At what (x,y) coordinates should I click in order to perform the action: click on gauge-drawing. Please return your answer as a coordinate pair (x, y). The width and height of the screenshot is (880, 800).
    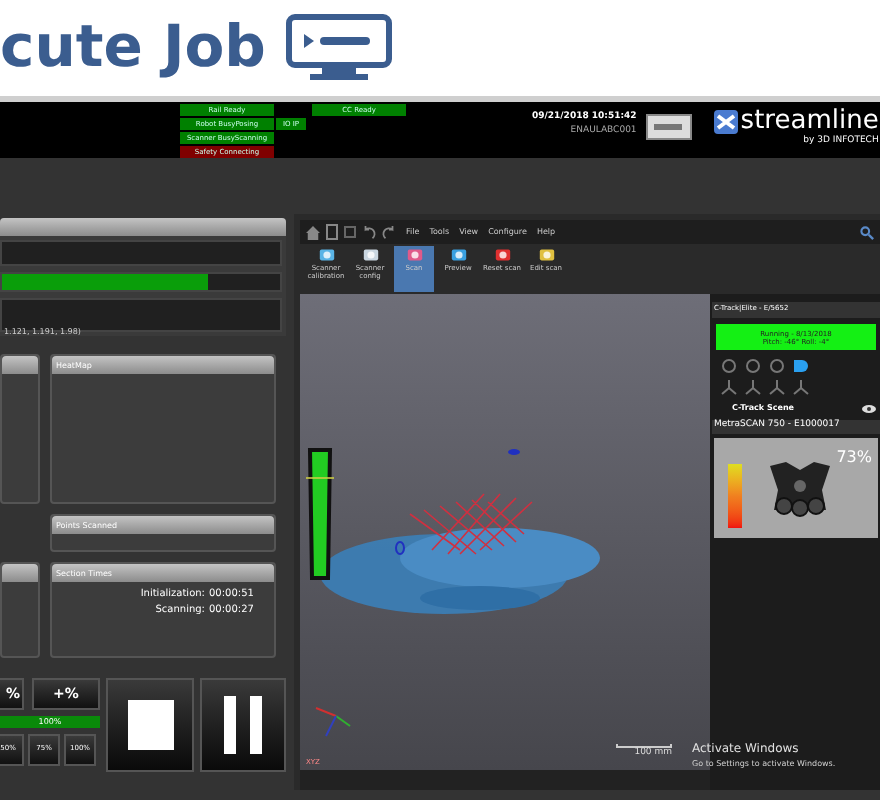
    Looking at the image, I should click on (320, 514).